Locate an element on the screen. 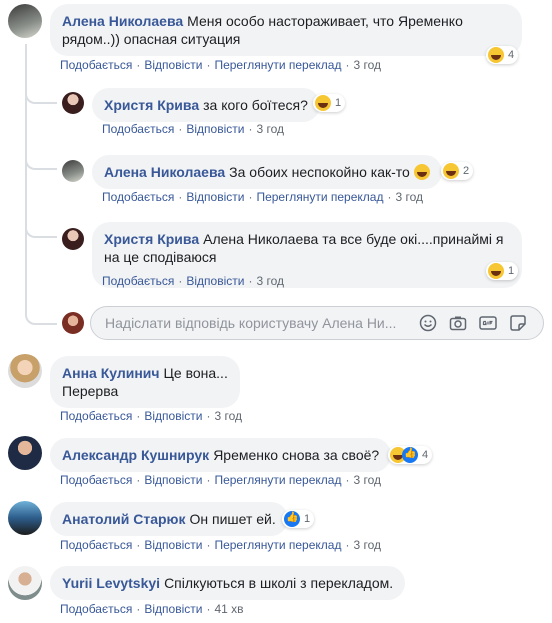 The height and width of the screenshot is (623, 552). comment-text: за кого боїтеся? is located at coordinates (255, 105).